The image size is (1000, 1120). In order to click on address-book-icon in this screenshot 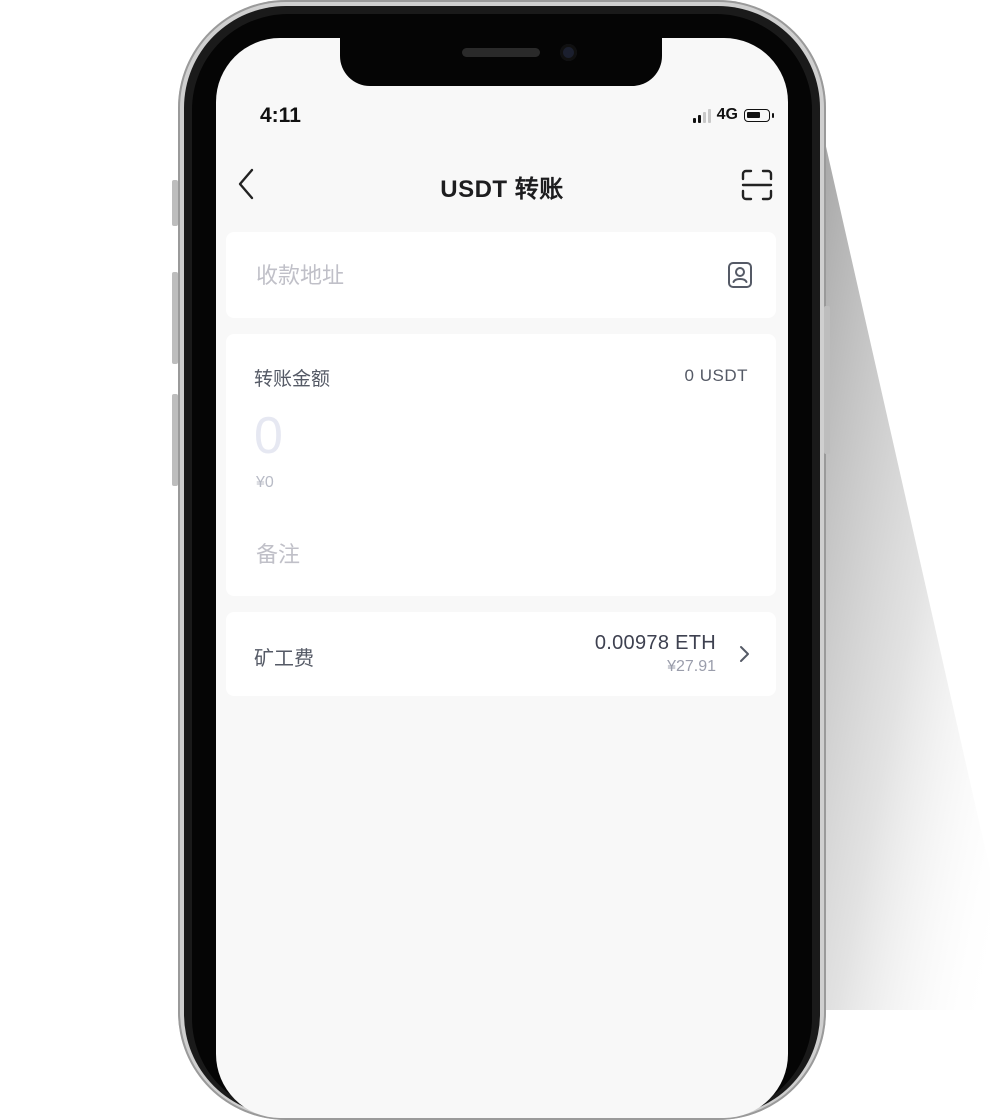, I will do `click(740, 275)`.